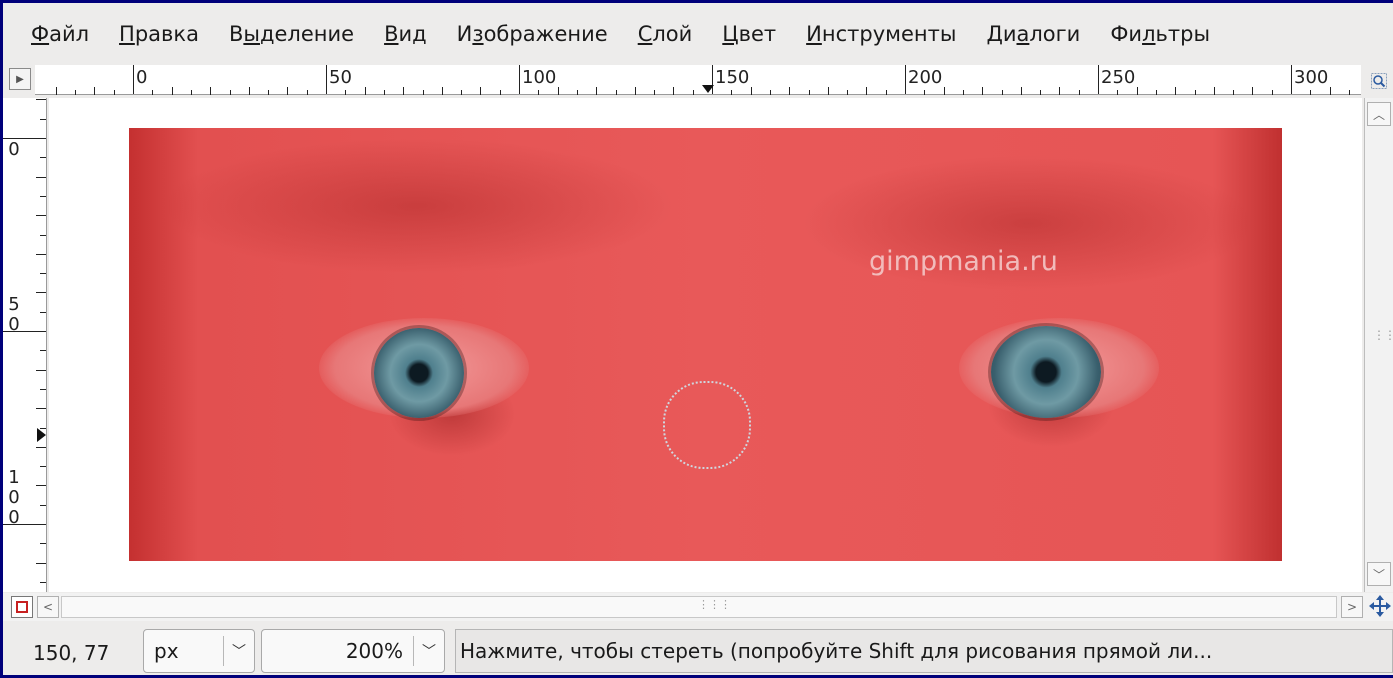  I want to click on horizontal-scrollbar: ⋮⋮⋮, so click(699, 607).